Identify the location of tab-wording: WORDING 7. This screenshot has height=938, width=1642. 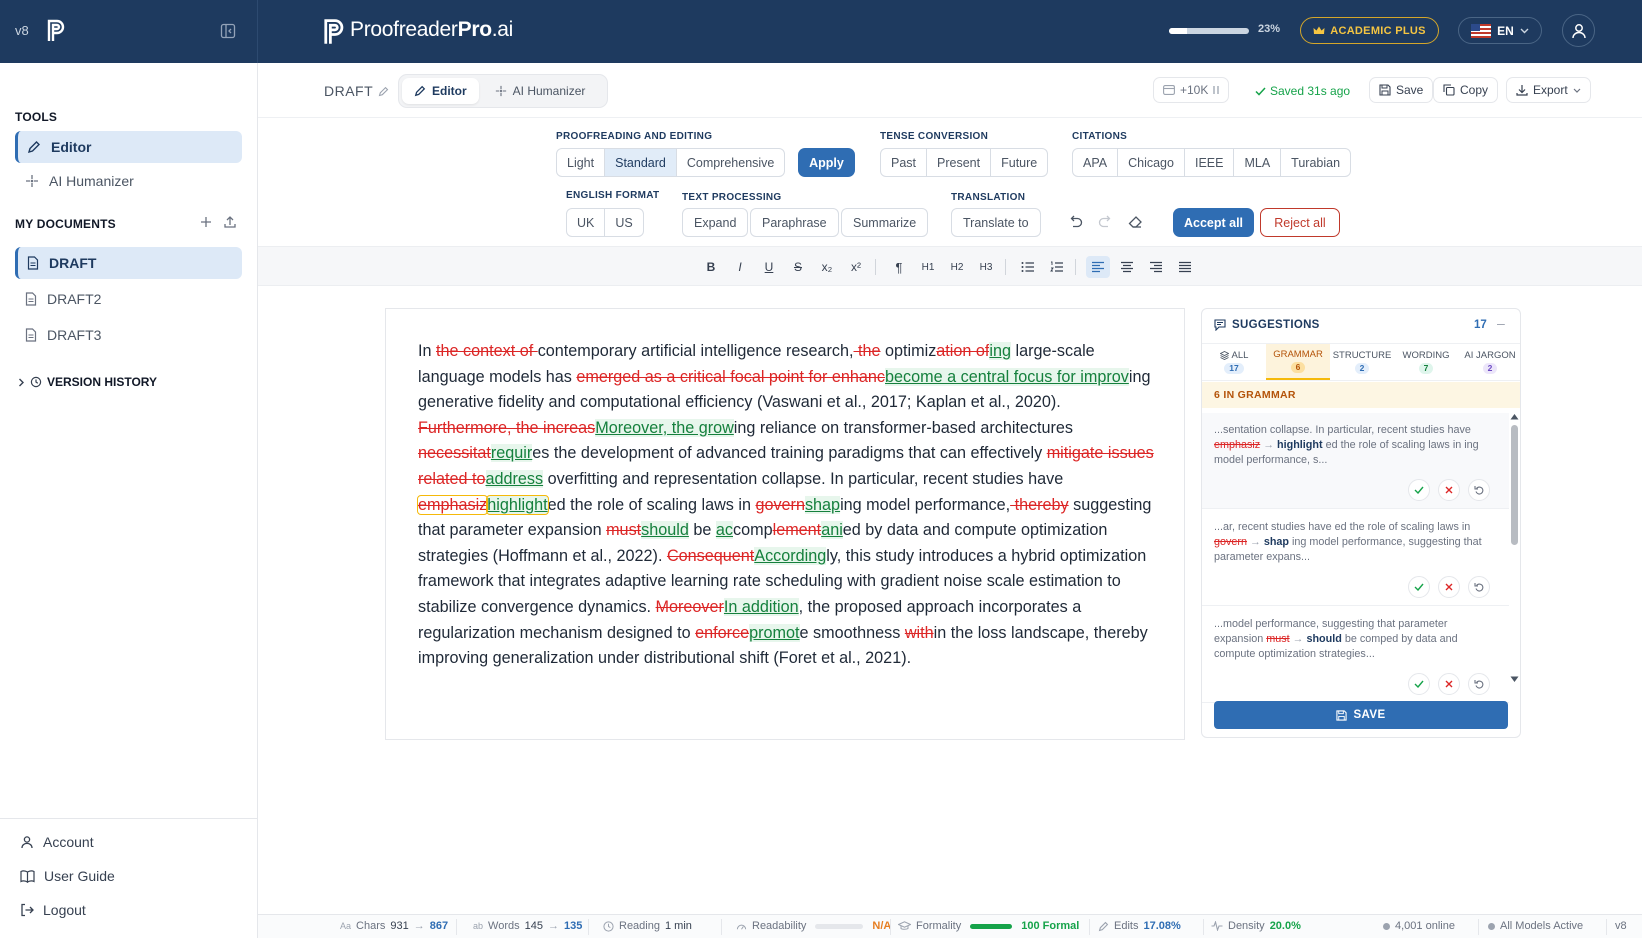
(1426, 362).